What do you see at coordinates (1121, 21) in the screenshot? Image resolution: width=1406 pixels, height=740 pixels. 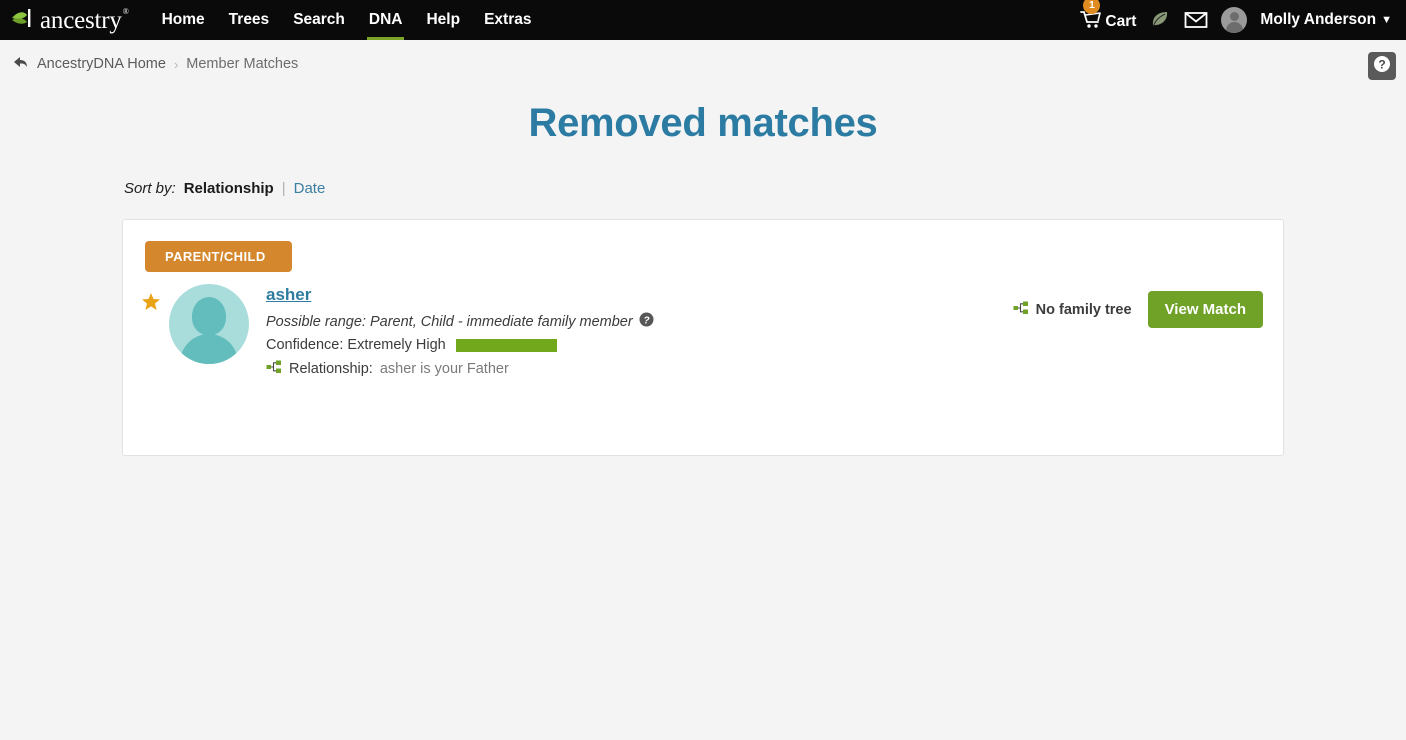 I see `cart-label: Cart` at bounding box center [1121, 21].